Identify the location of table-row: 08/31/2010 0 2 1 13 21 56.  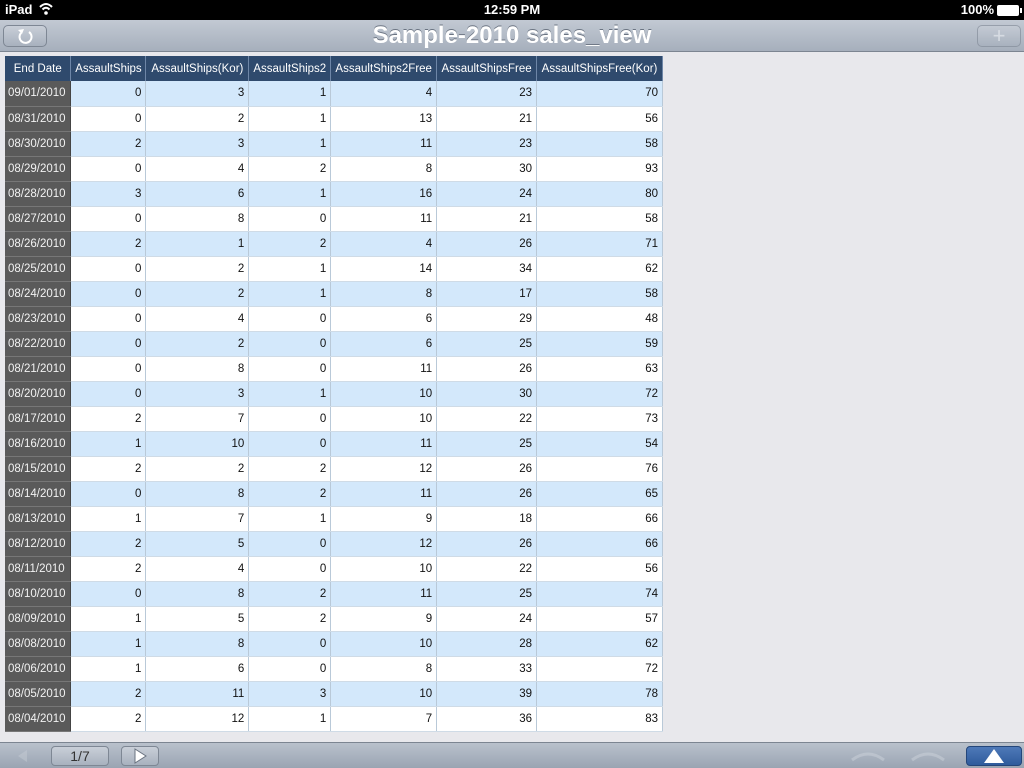
(334, 119).